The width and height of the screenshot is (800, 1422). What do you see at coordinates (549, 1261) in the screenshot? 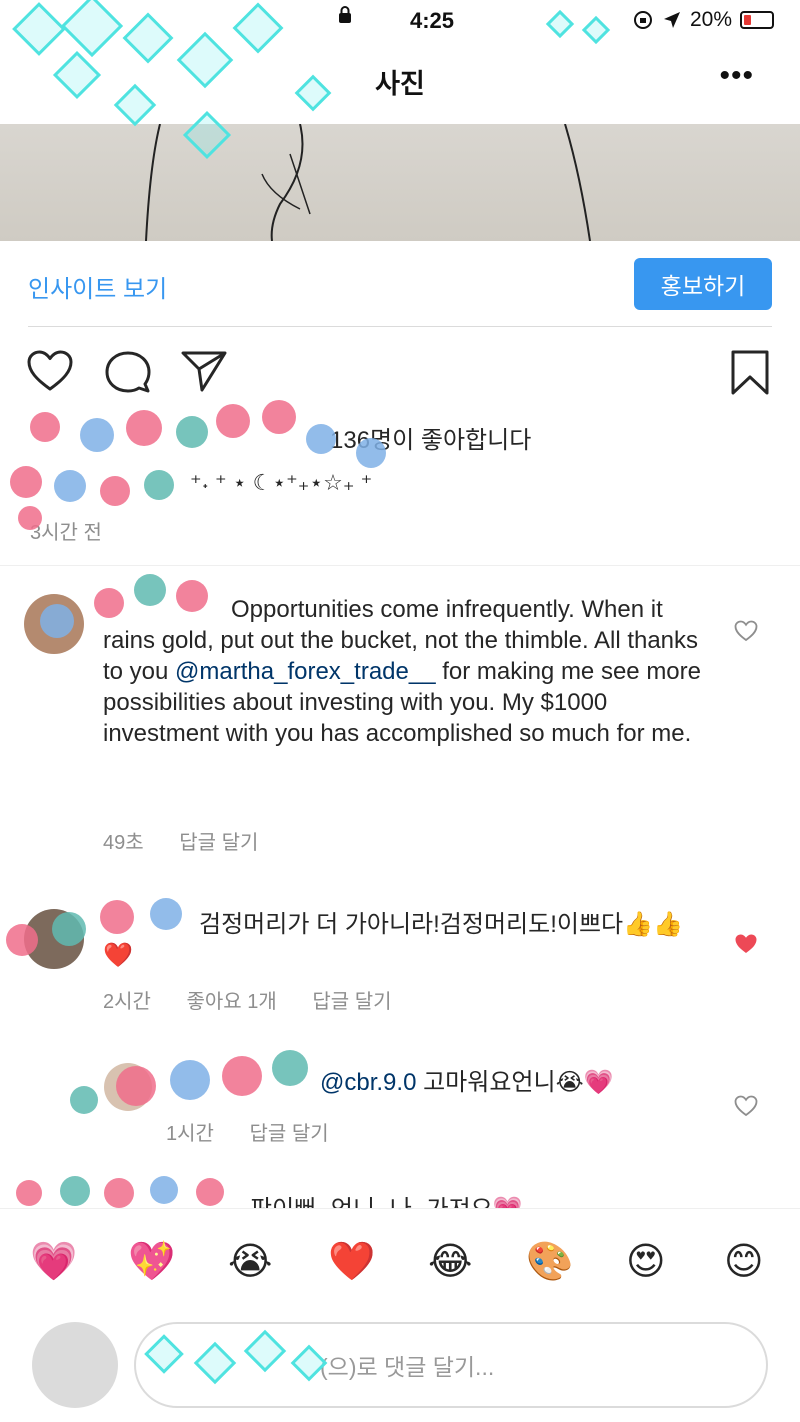
I see `emoji-button: 🎨` at bounding box center [549, 1261].